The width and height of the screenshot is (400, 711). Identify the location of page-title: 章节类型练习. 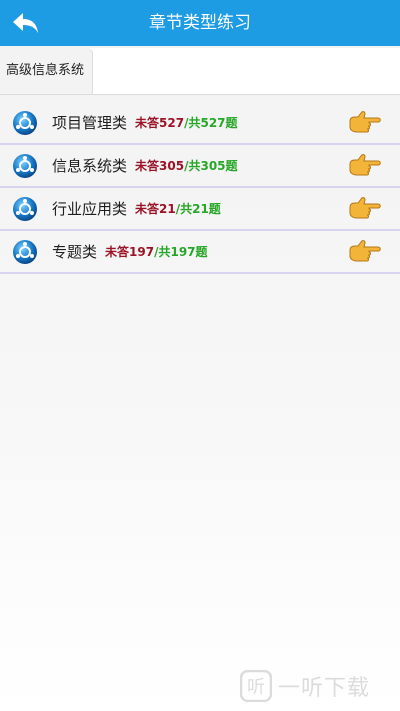
(200, 23).